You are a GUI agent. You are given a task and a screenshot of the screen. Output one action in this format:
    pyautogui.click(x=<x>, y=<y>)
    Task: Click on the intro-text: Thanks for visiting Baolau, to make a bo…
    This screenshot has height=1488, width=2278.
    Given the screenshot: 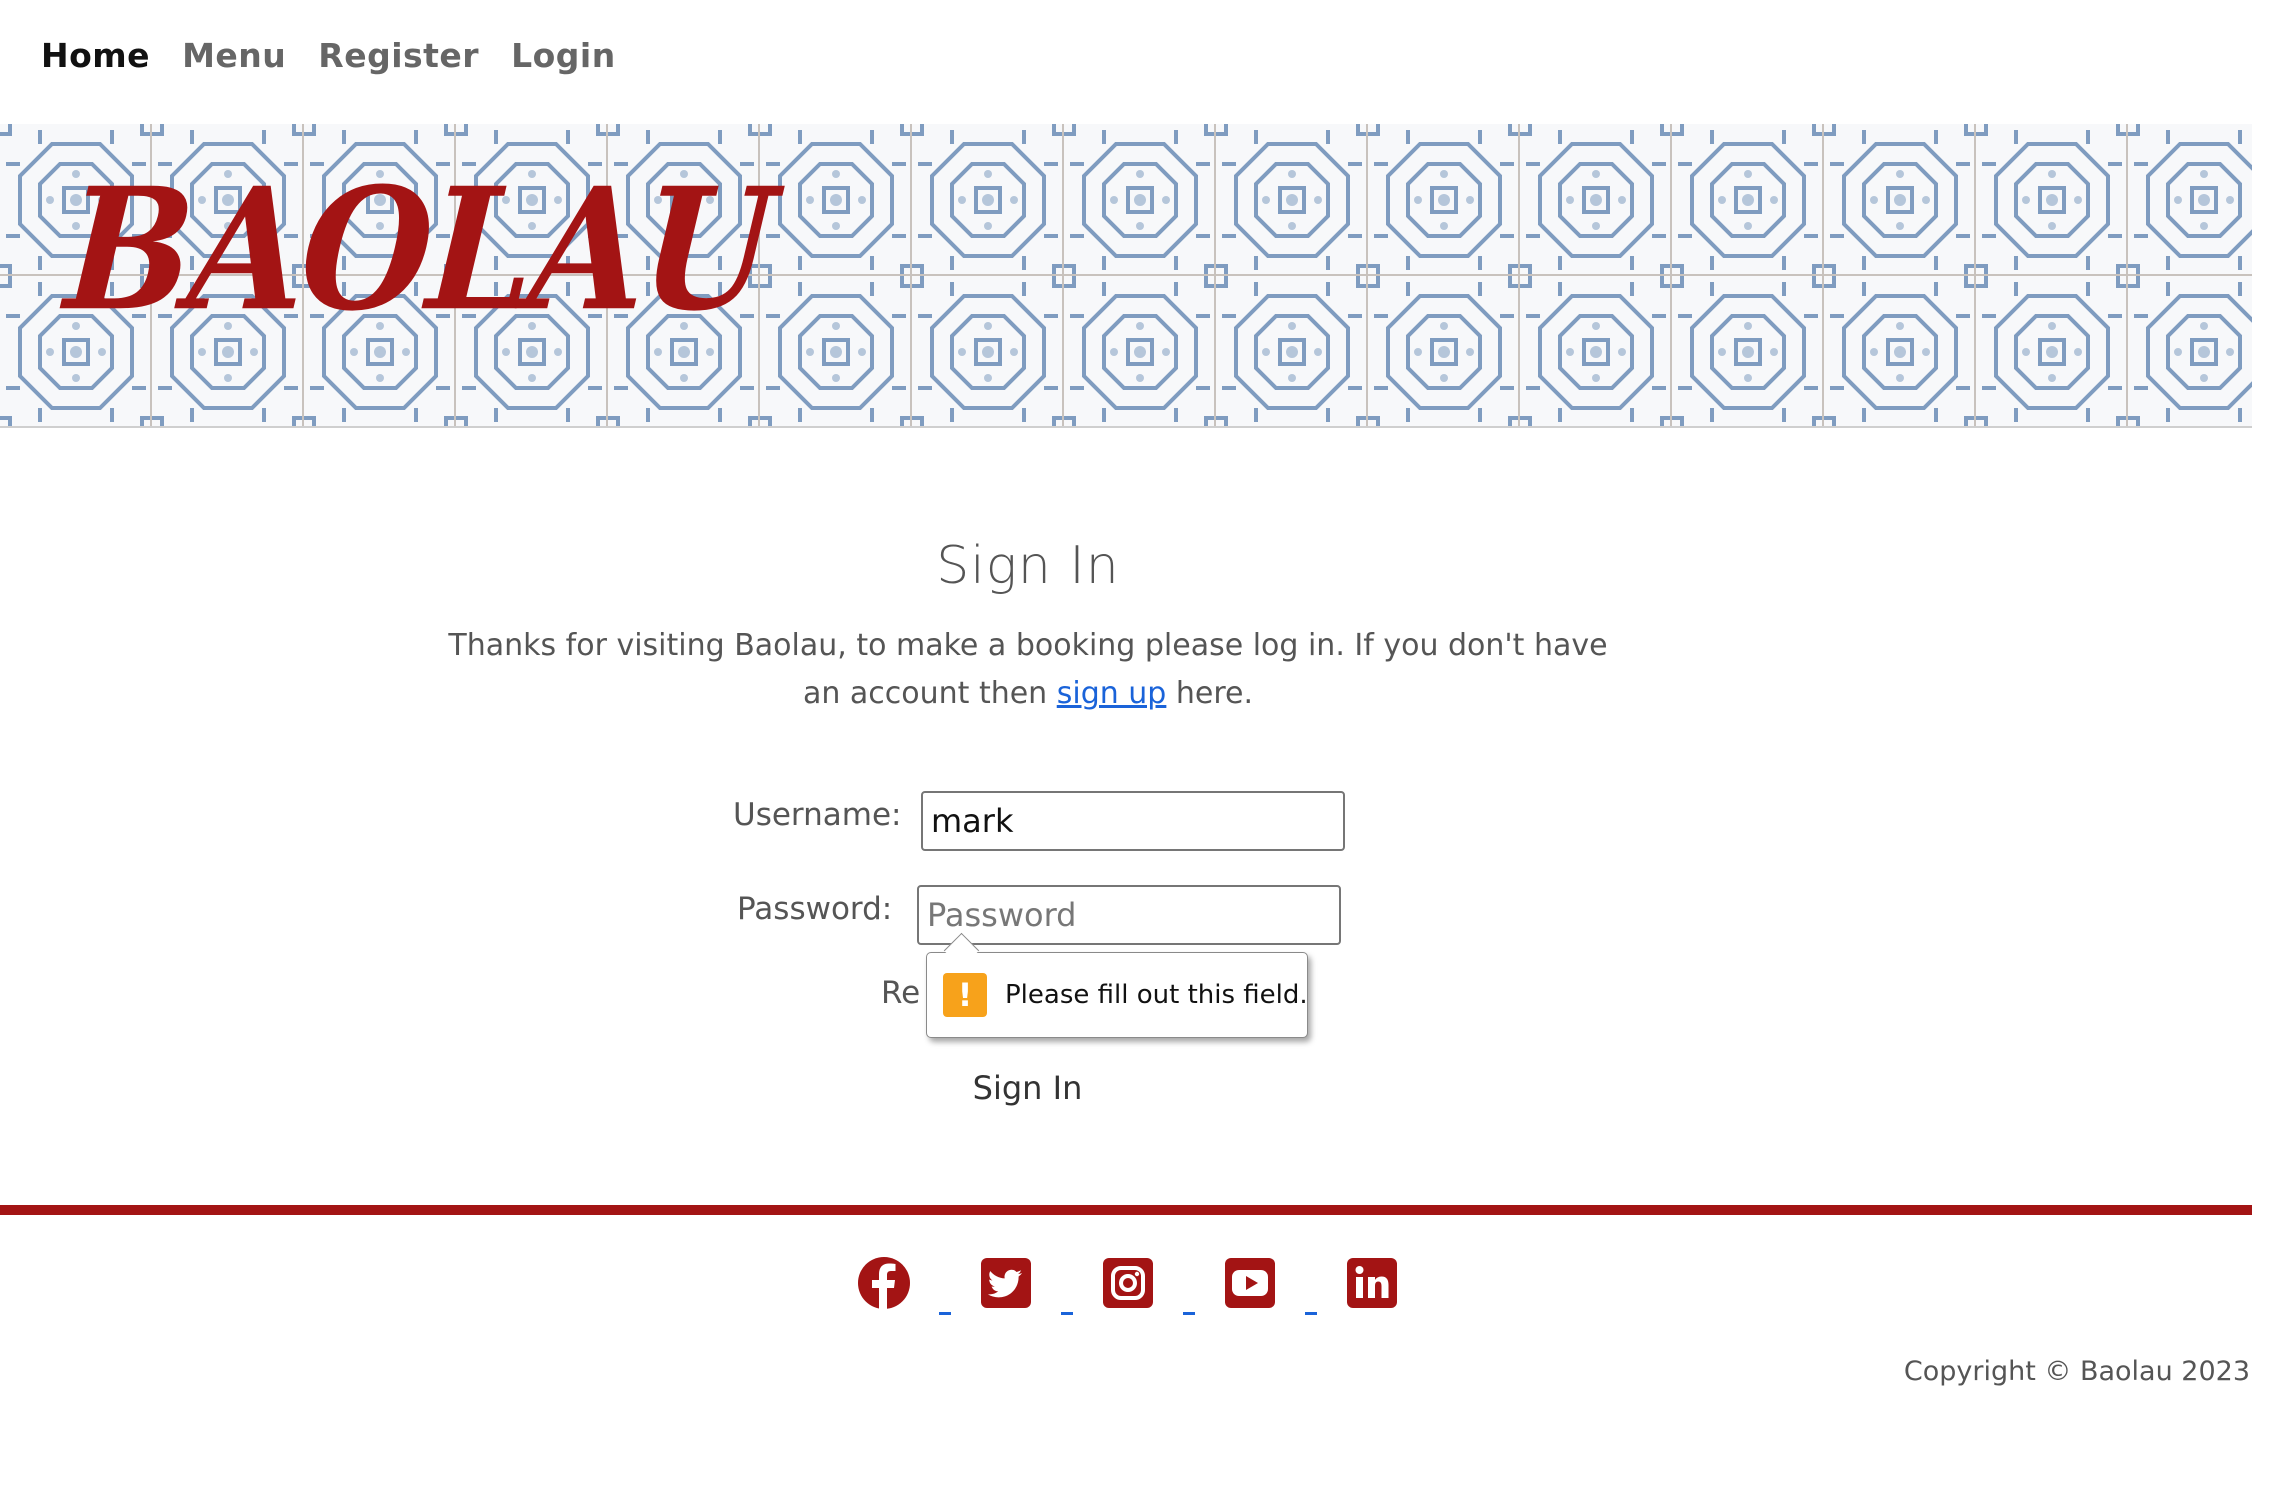 What is the action you would take?
    pyautogui.click(x=1028, y=670)
    